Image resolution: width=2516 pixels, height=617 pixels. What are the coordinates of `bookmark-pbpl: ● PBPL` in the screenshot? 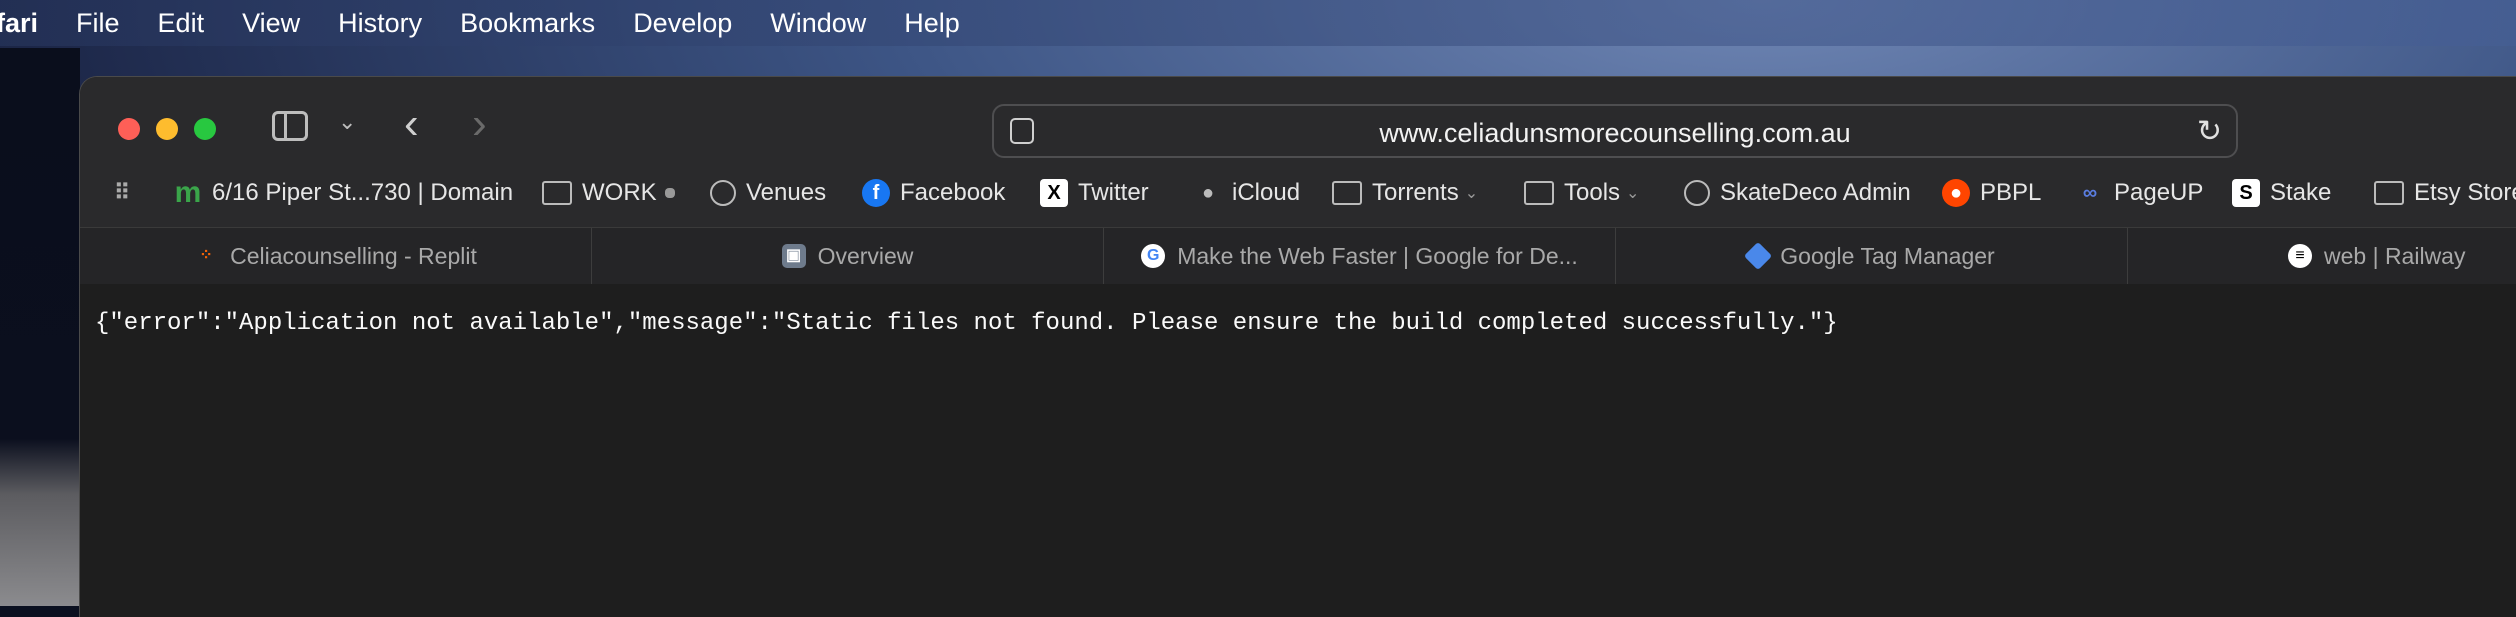 It's located at (1991, 193).